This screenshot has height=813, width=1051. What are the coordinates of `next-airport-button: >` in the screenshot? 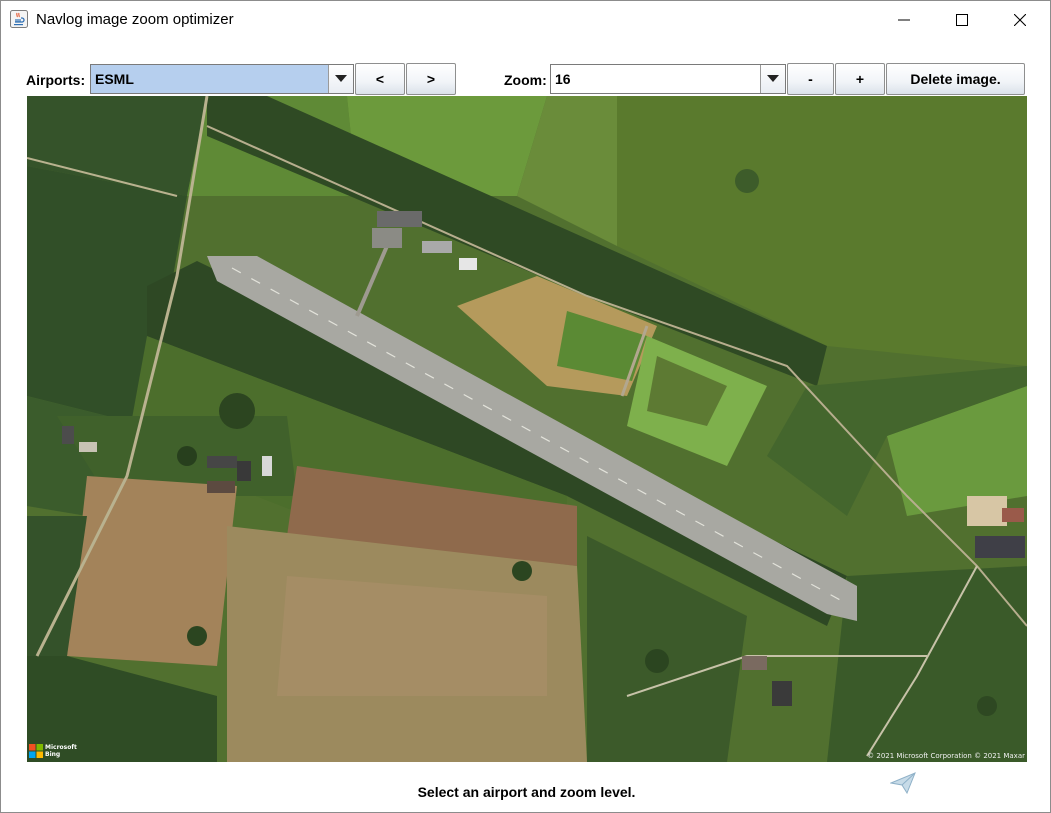 It's located at (431, 79).